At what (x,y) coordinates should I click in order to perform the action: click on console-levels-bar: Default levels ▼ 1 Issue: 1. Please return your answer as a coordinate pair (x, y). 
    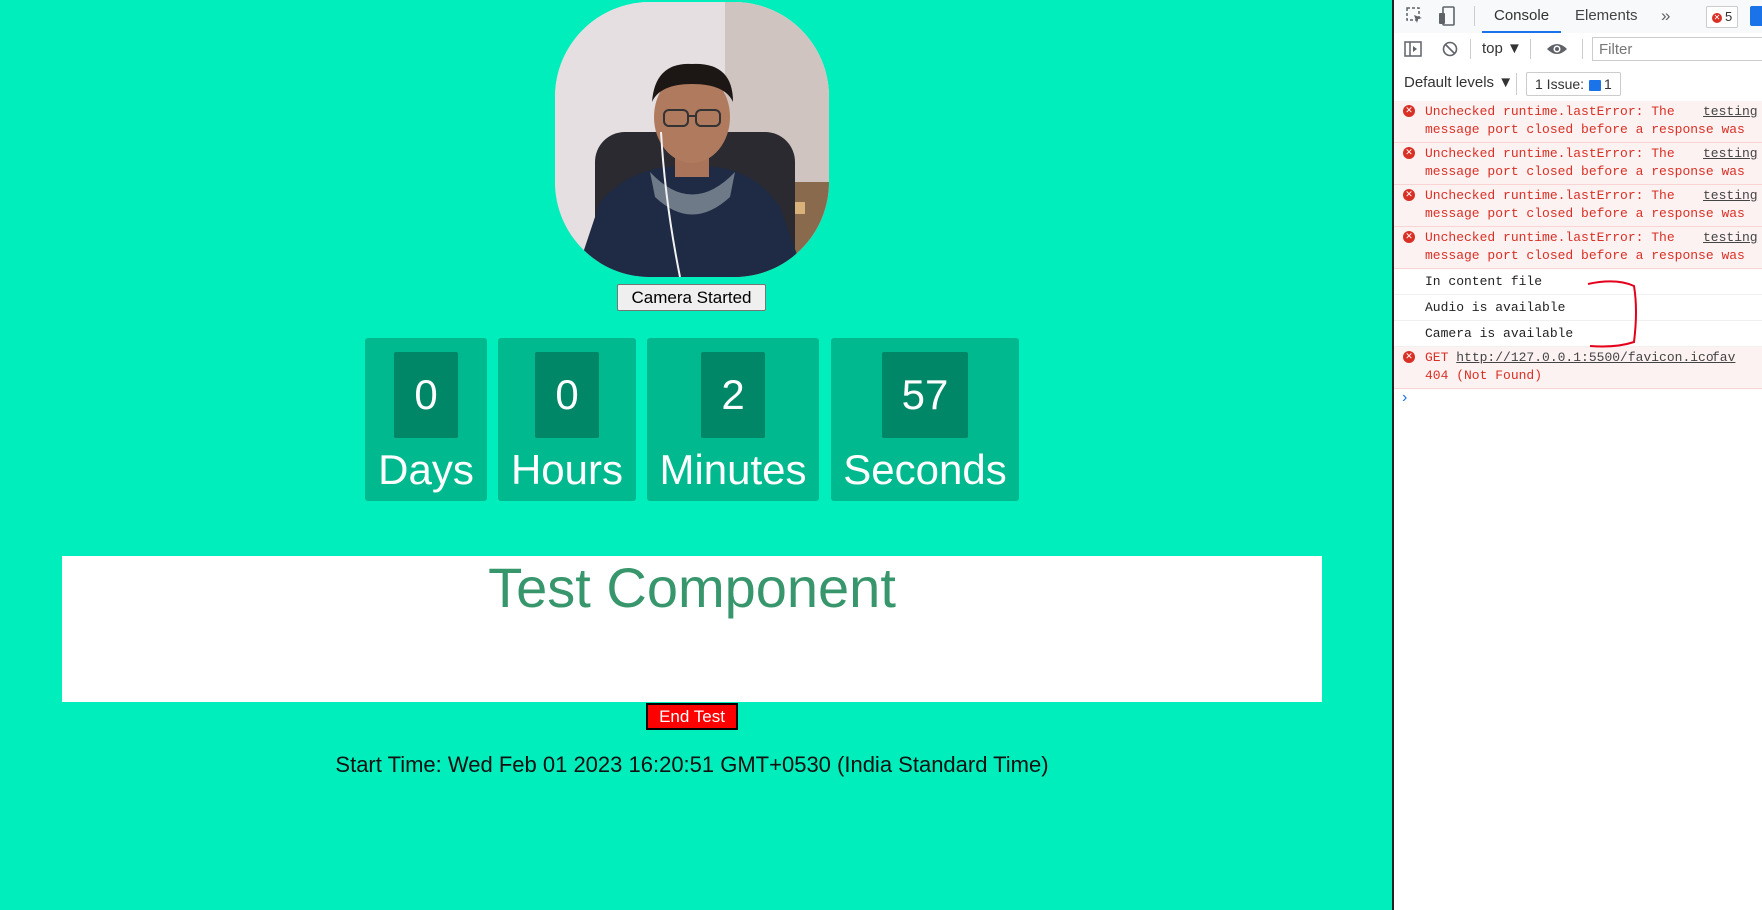
    Looking at the image, I should click on (1578, 84).